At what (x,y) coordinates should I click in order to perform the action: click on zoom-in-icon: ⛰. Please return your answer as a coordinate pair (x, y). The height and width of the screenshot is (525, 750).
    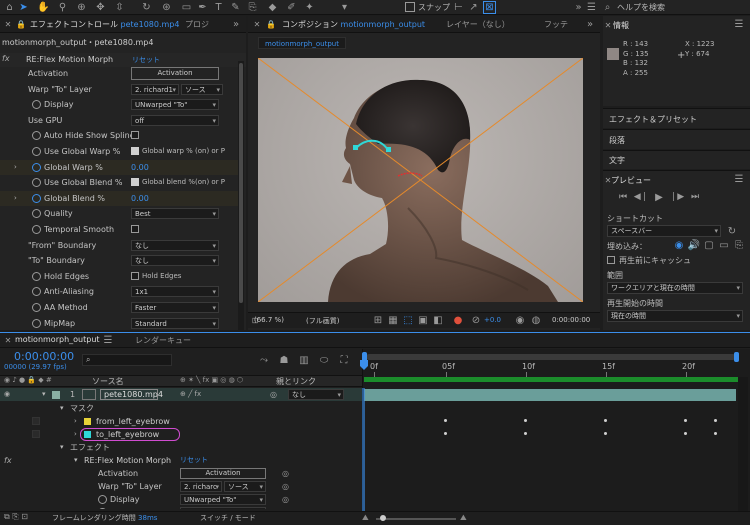
    Looking at the image, I should click on (463, 518).